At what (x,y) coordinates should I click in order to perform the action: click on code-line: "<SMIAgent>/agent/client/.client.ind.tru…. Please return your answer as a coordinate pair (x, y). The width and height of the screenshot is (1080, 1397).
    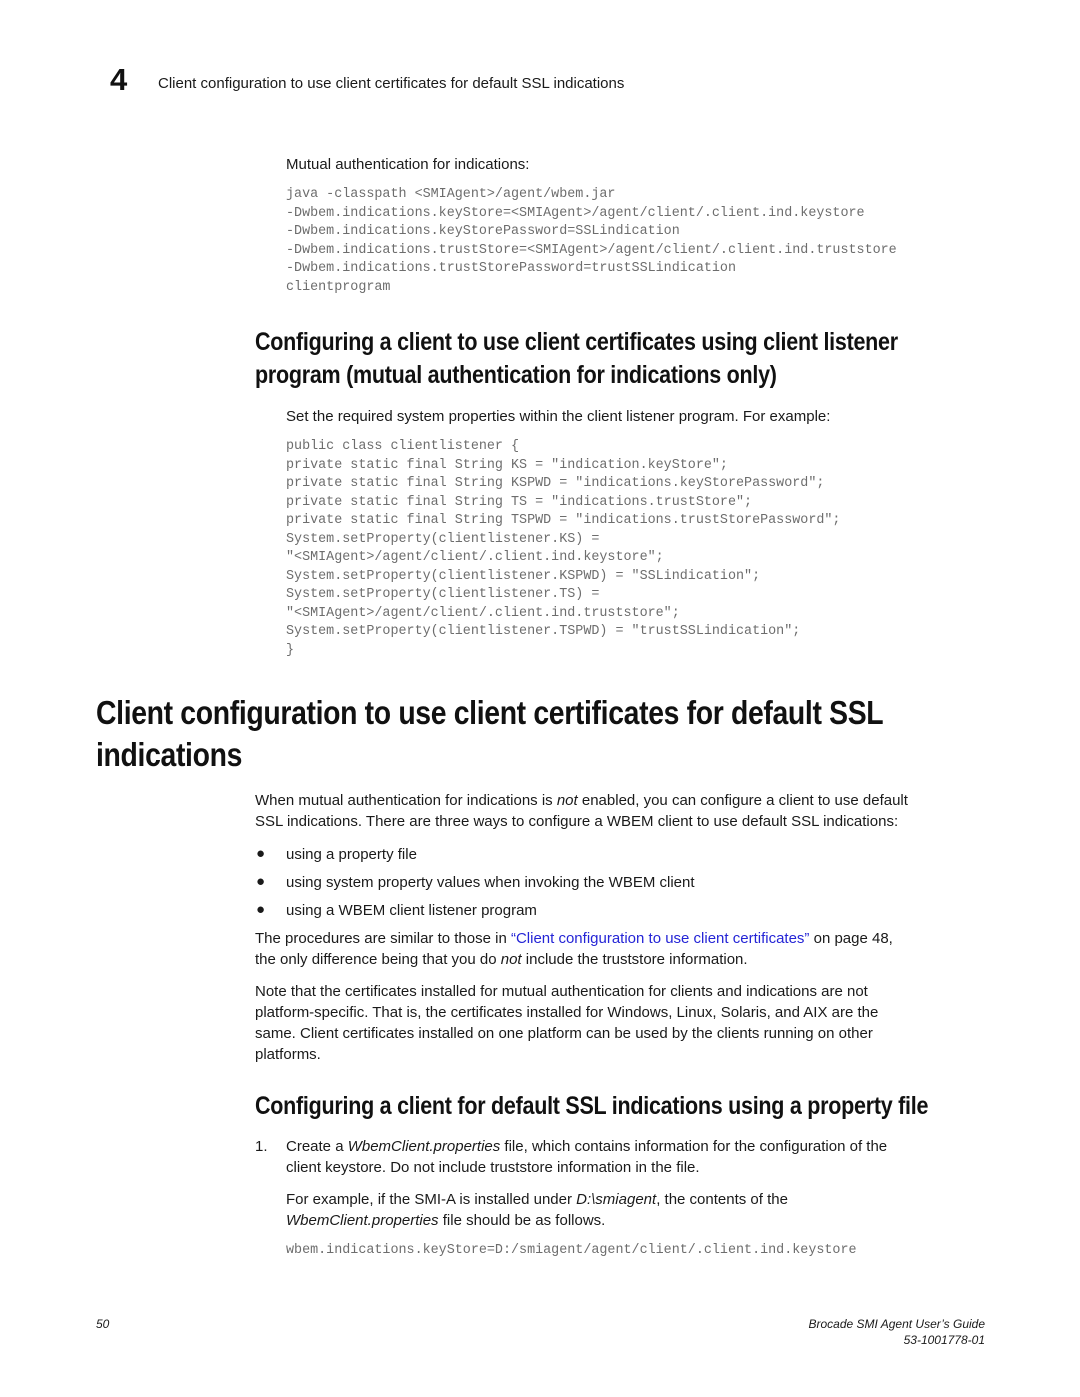
    Looking at the image, I should click on (483, 613).